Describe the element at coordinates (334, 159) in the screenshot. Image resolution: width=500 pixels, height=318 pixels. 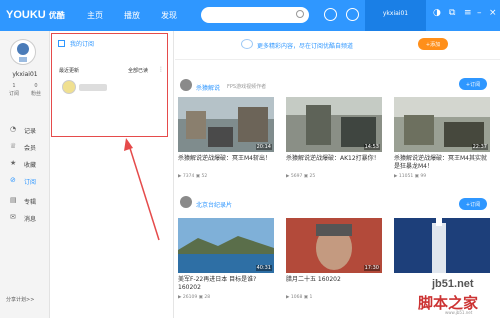
I see `video-title: 杀猿解说逆战爆破：AK12打暴你！` at that location.